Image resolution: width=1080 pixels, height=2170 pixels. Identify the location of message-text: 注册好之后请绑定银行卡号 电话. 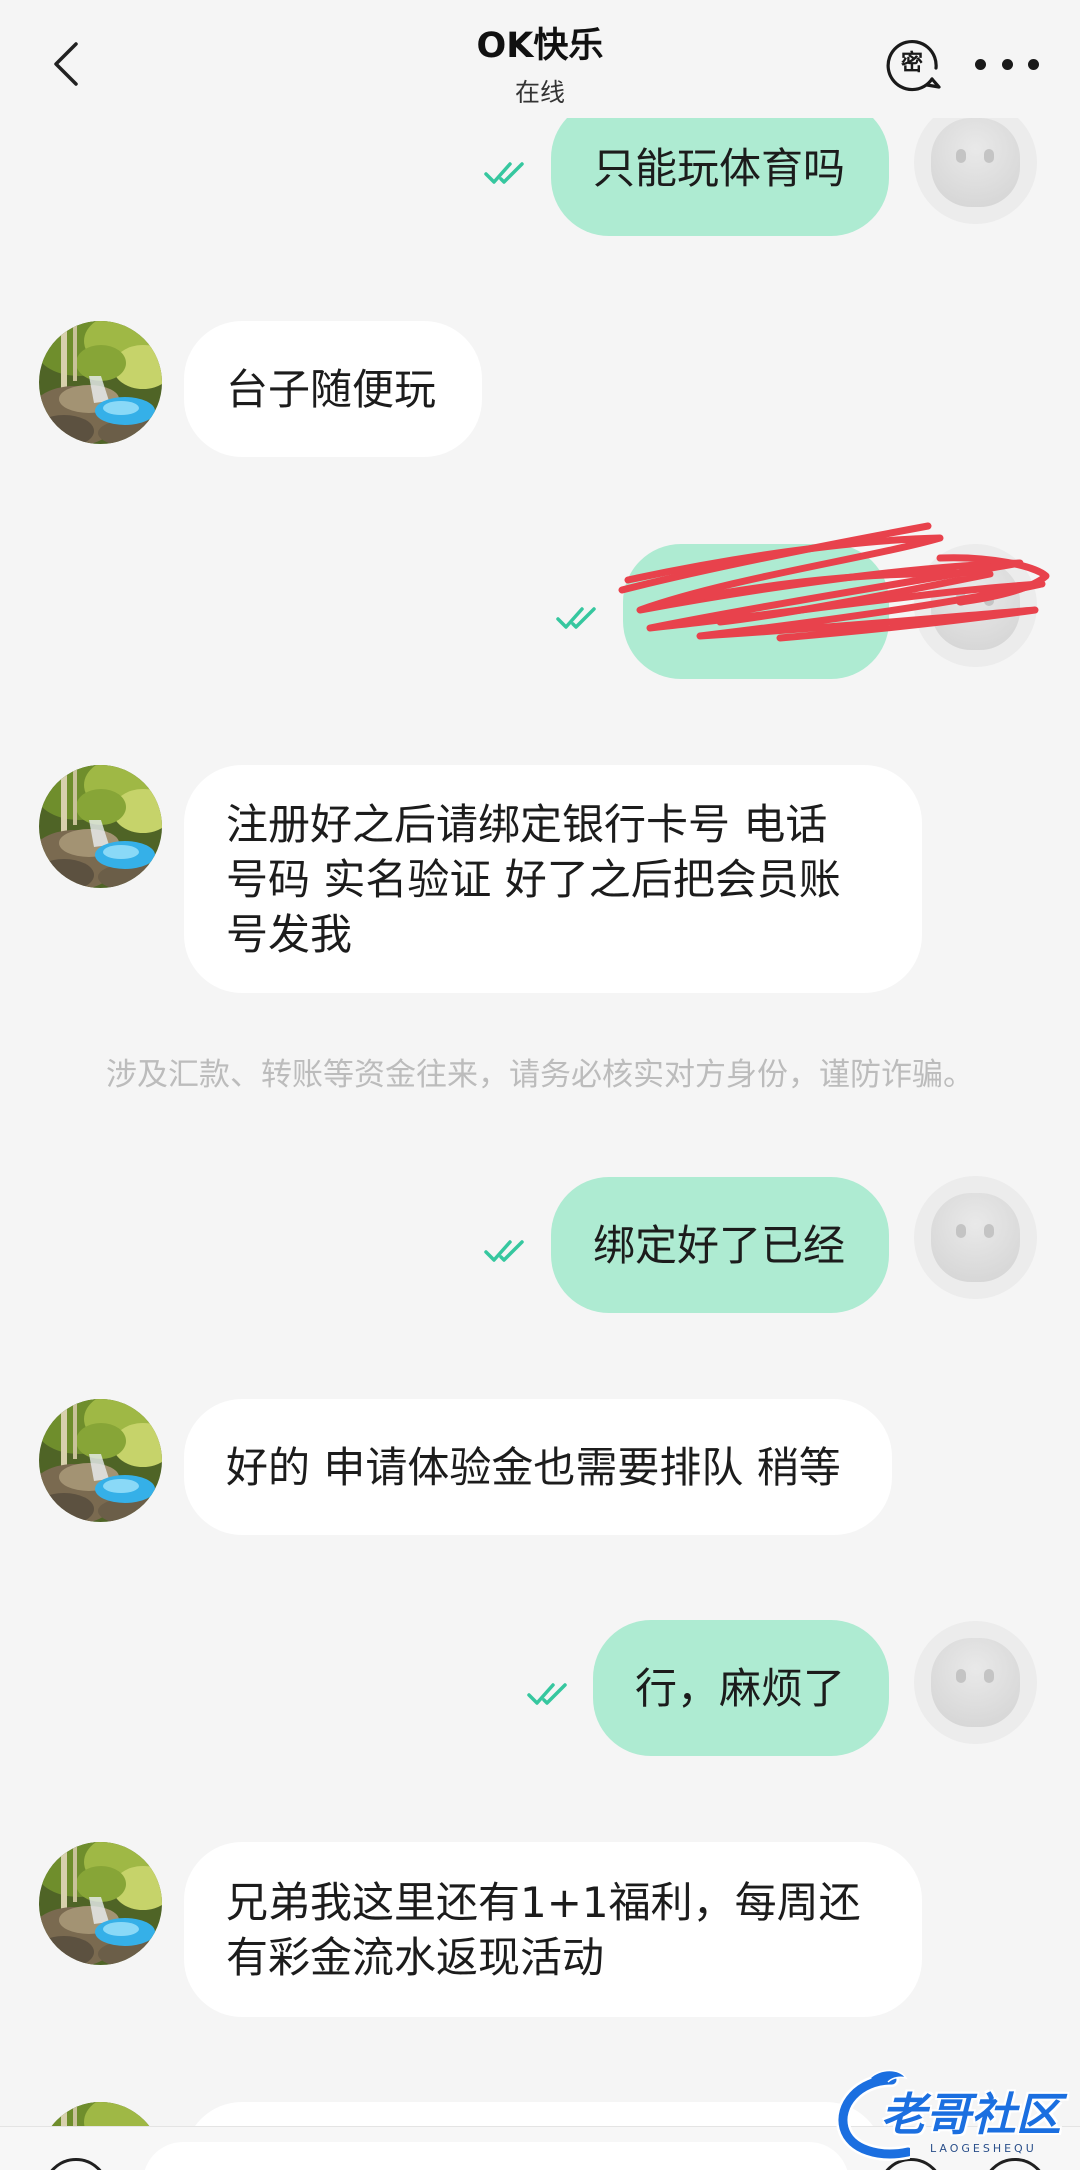
(527, 824).